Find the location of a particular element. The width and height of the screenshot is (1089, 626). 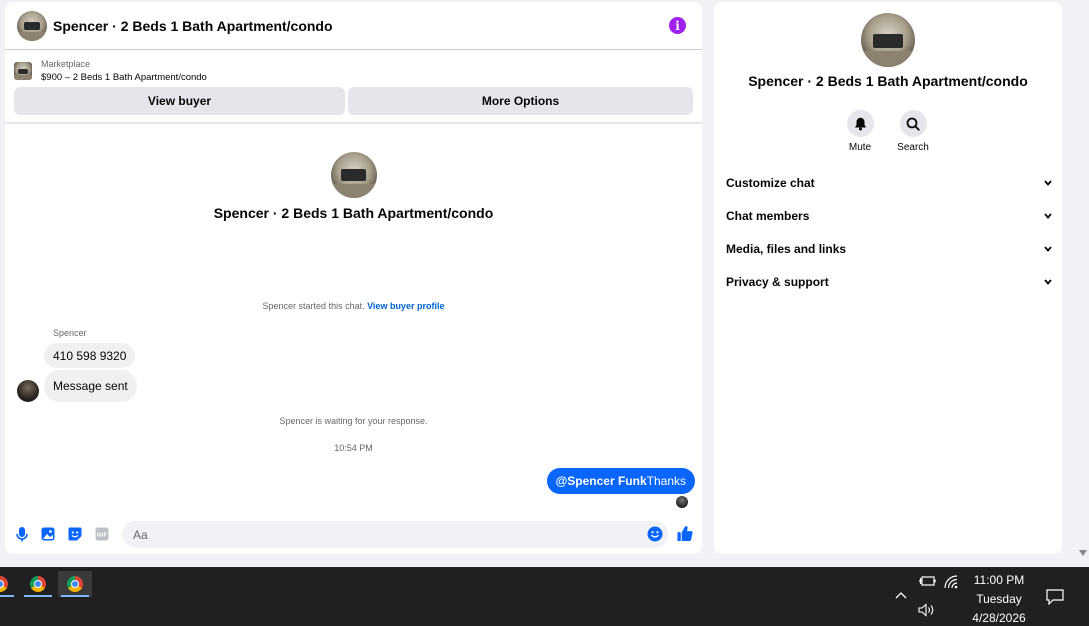

section-label: Privacy & support is located at coordinates (777, 282).